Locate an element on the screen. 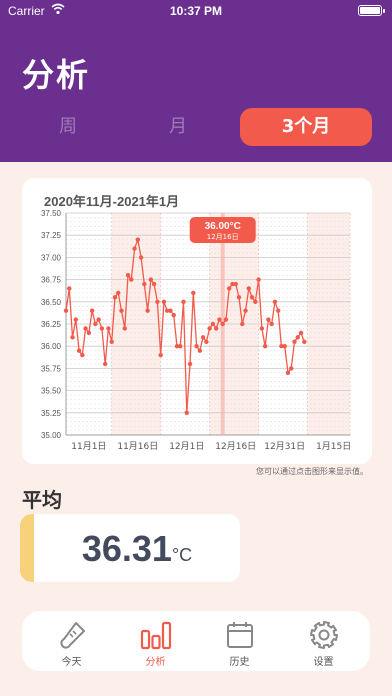 The width and height of the screenshot is (392, 696). segment-month: 月 is located at coordinates (178, 127).